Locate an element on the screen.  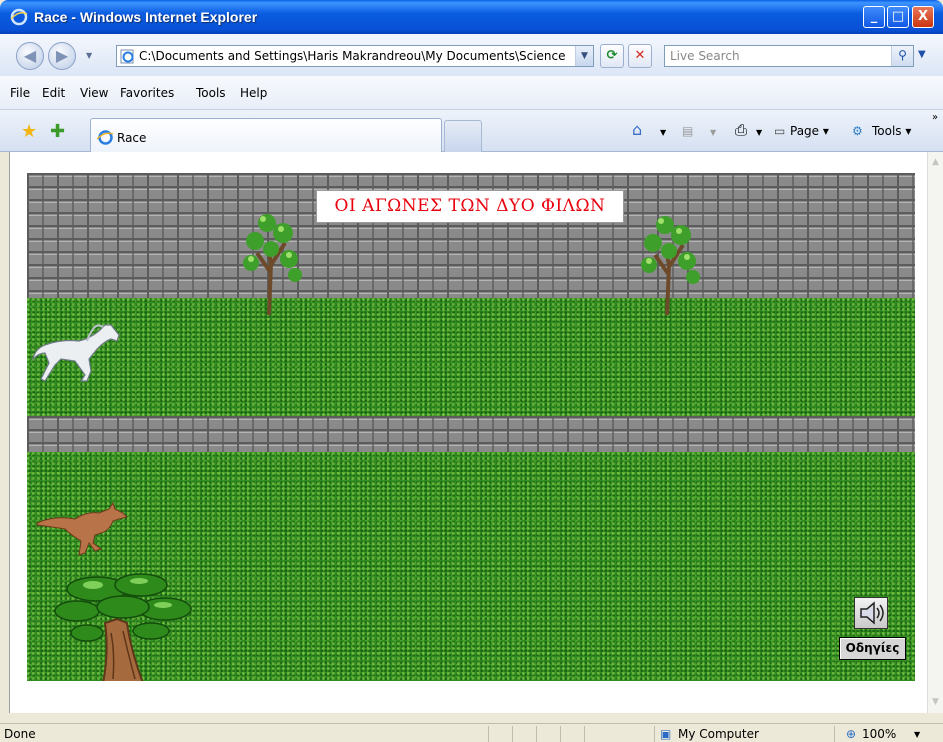
big-tree-icon is located at coordinates (123, 627).